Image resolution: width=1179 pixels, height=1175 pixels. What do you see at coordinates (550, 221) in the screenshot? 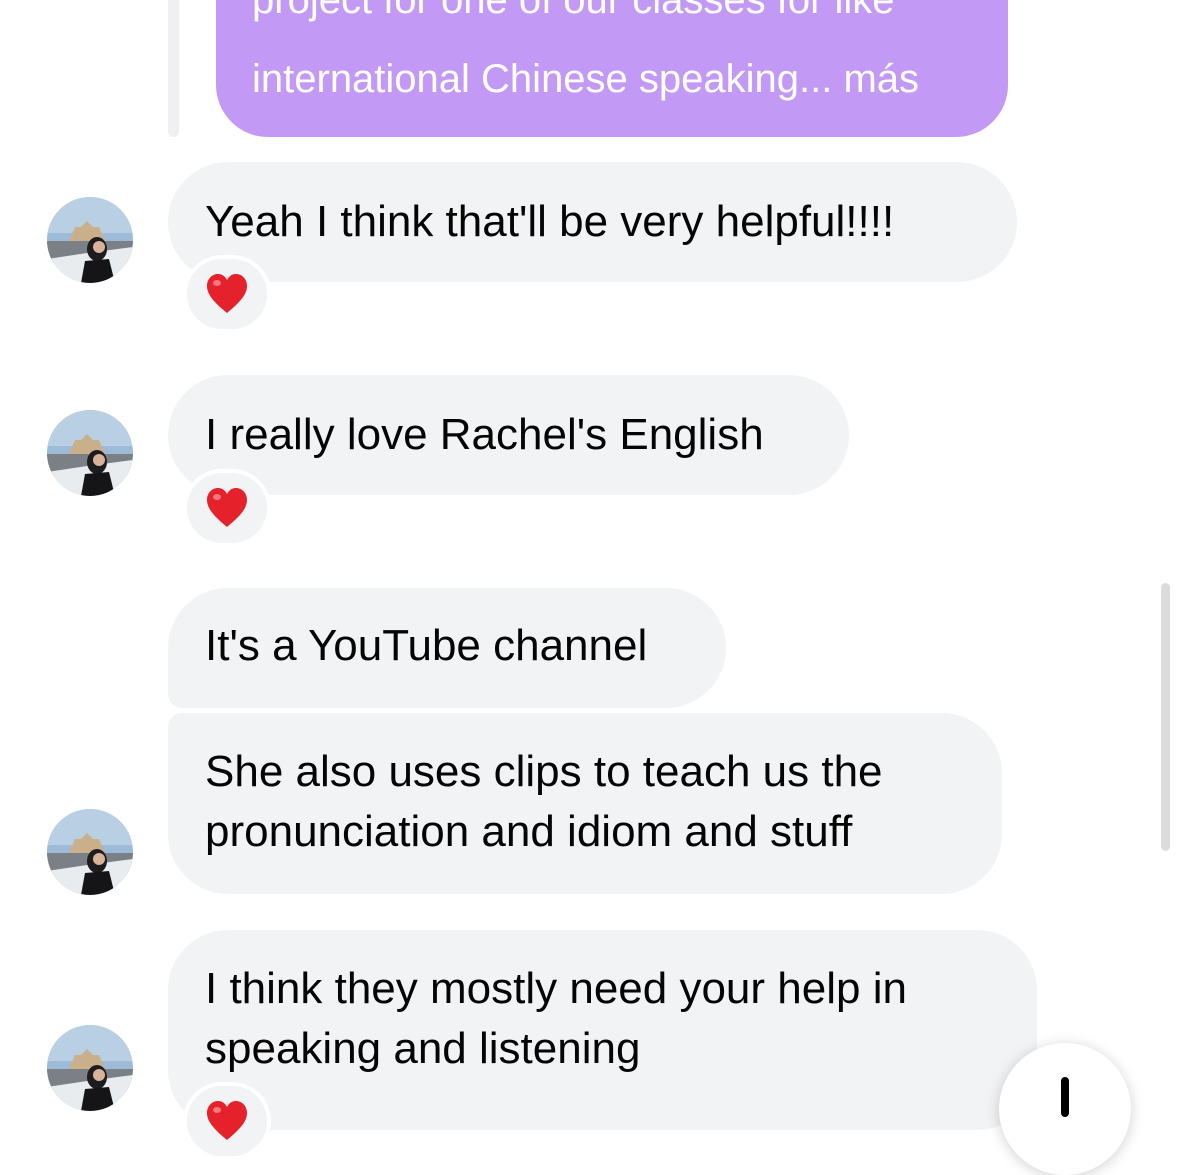
I see `message-text: Yeah I think that'll be very helpful!!!!` at bounding box center [550, 221].